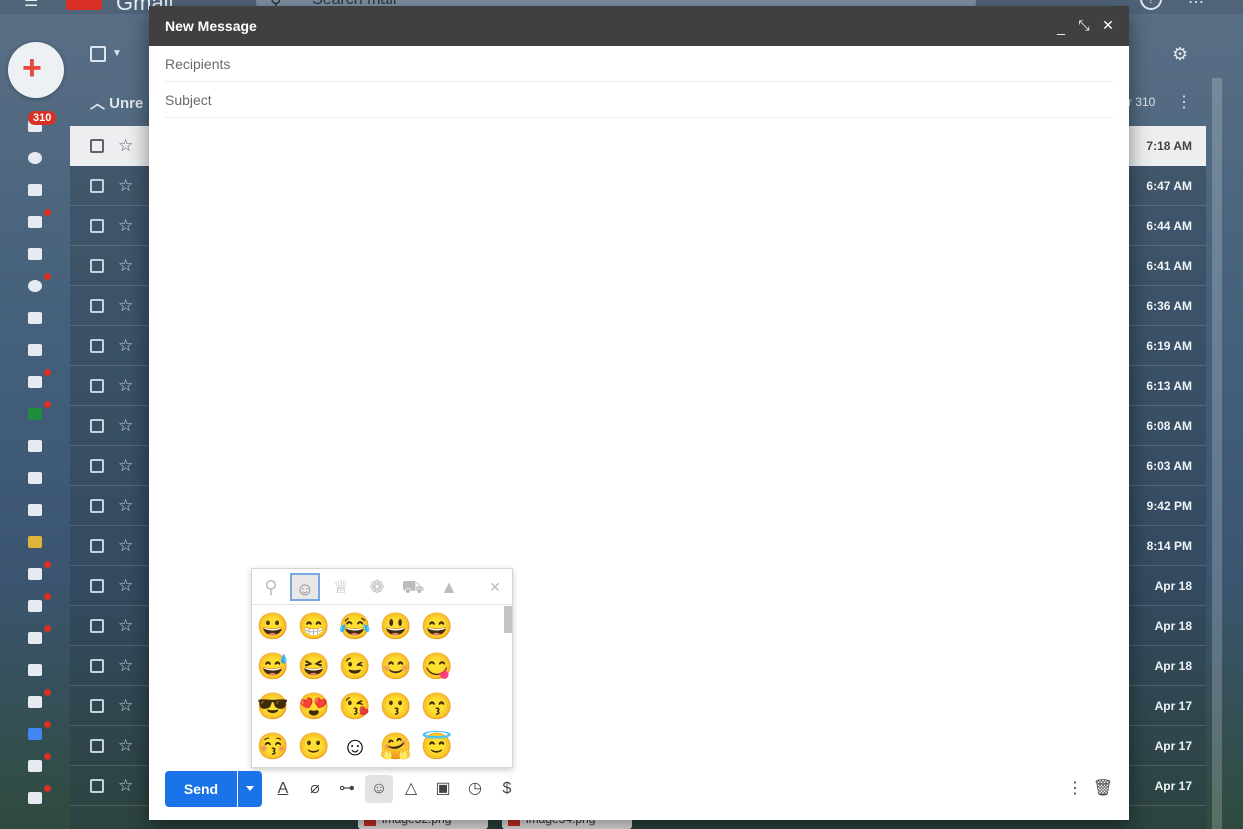 Image resolution: width=1243 pixels, height=829 pixels. What do you see at coordinates (1103, 789) in the screenshot?
I see `discard-draft-icon: 🗑` at bounding box center [1103, 789].